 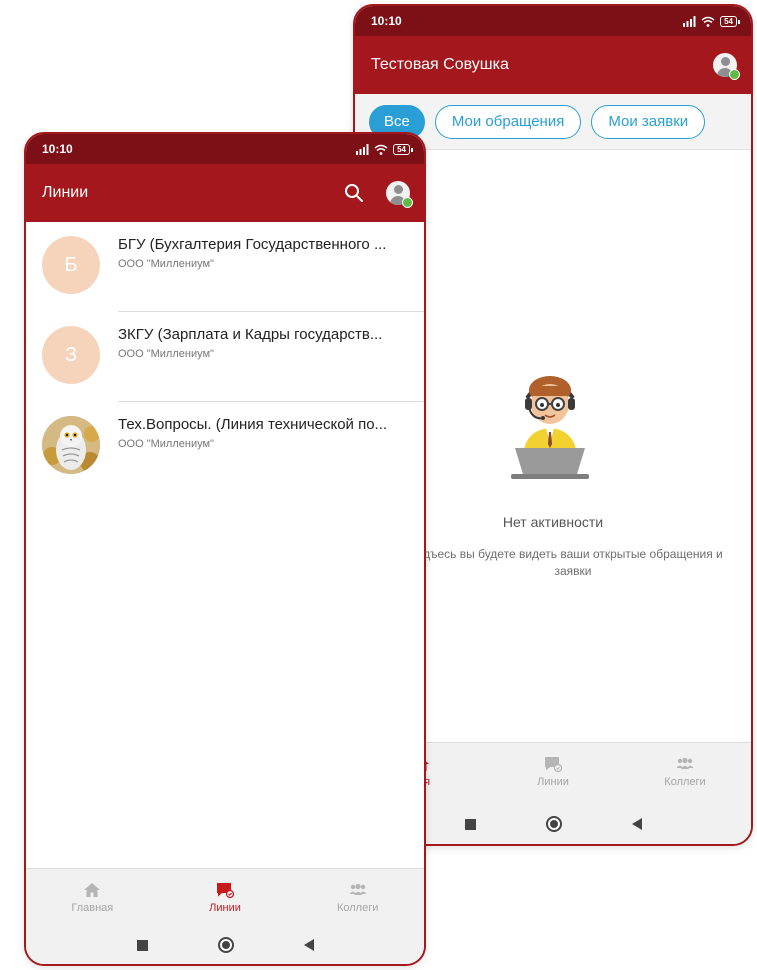 I want to click on filter-my-tickets: Мои заявки, so click(x=648, y=121).